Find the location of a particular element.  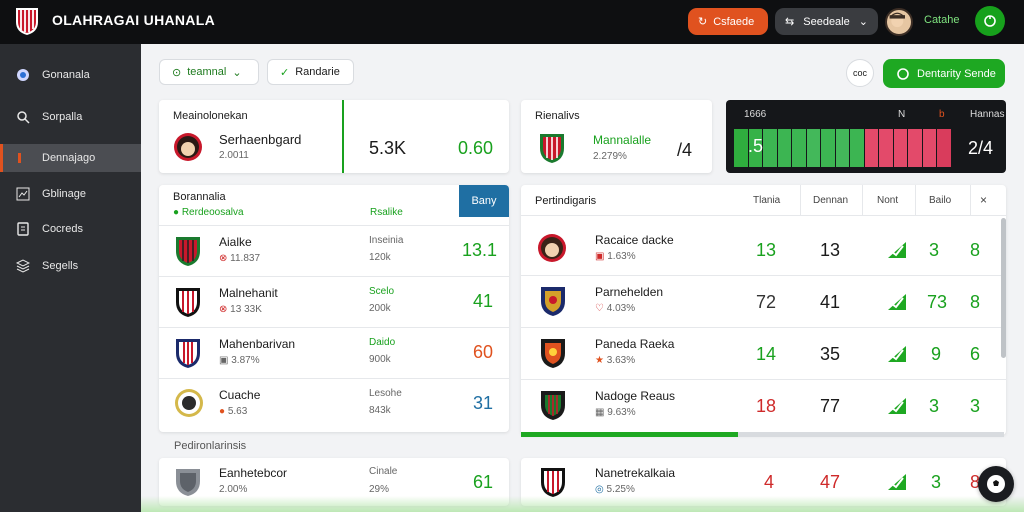

sidebar-item-dennajago: Dennajago is located at coordinates (70, 158).